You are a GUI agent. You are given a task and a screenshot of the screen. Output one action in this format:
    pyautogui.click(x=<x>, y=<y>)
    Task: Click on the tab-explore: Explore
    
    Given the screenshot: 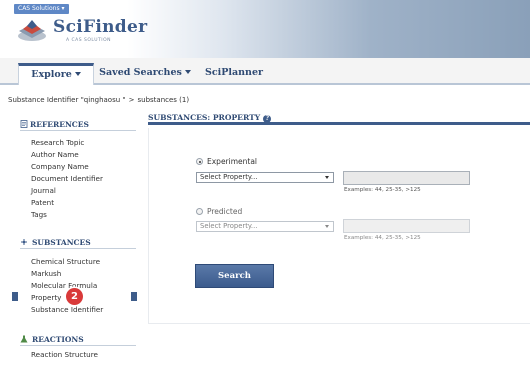 What is the action you would take?
    pyautogui.click(x=56, y=74)
    